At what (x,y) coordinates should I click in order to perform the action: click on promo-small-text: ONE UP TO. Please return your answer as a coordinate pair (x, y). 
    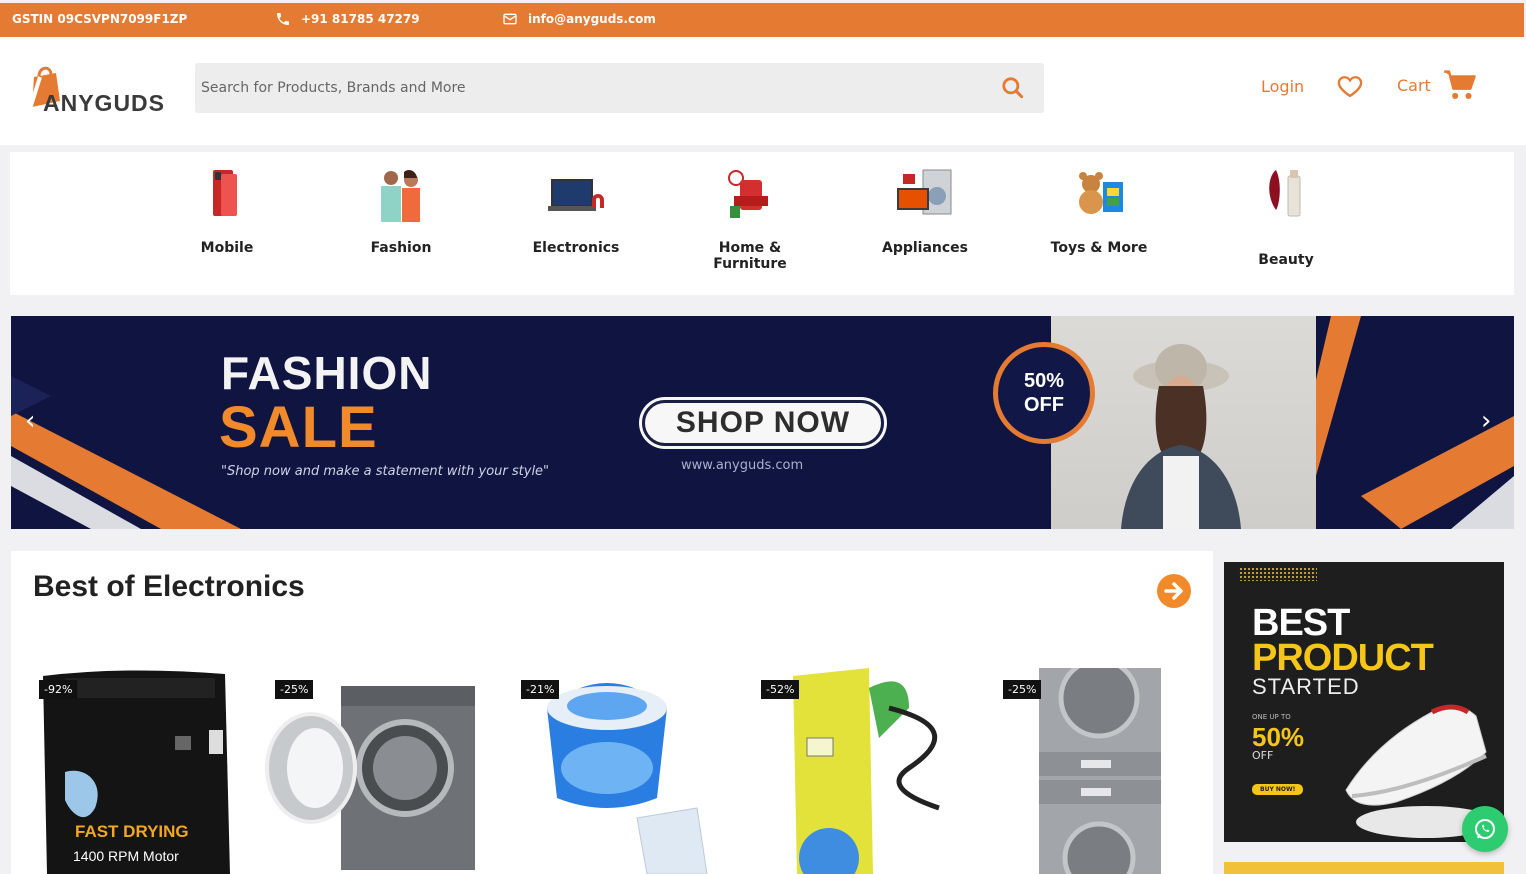
    Looking at the image, I should click on (1271, 717).